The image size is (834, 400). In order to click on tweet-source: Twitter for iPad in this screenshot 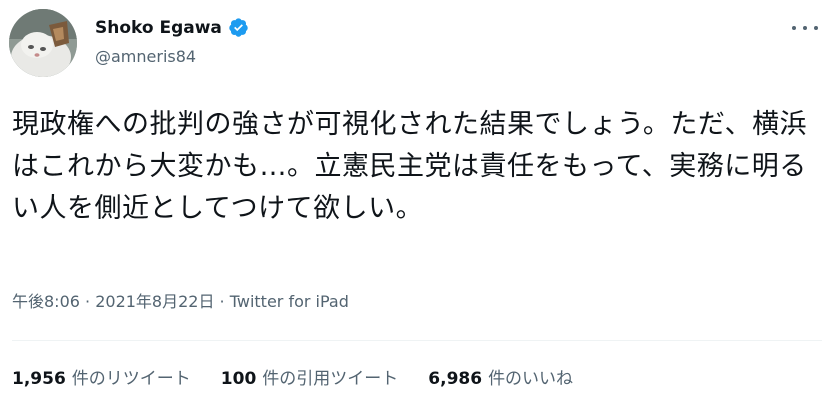, I will do `click(289, 301)`.